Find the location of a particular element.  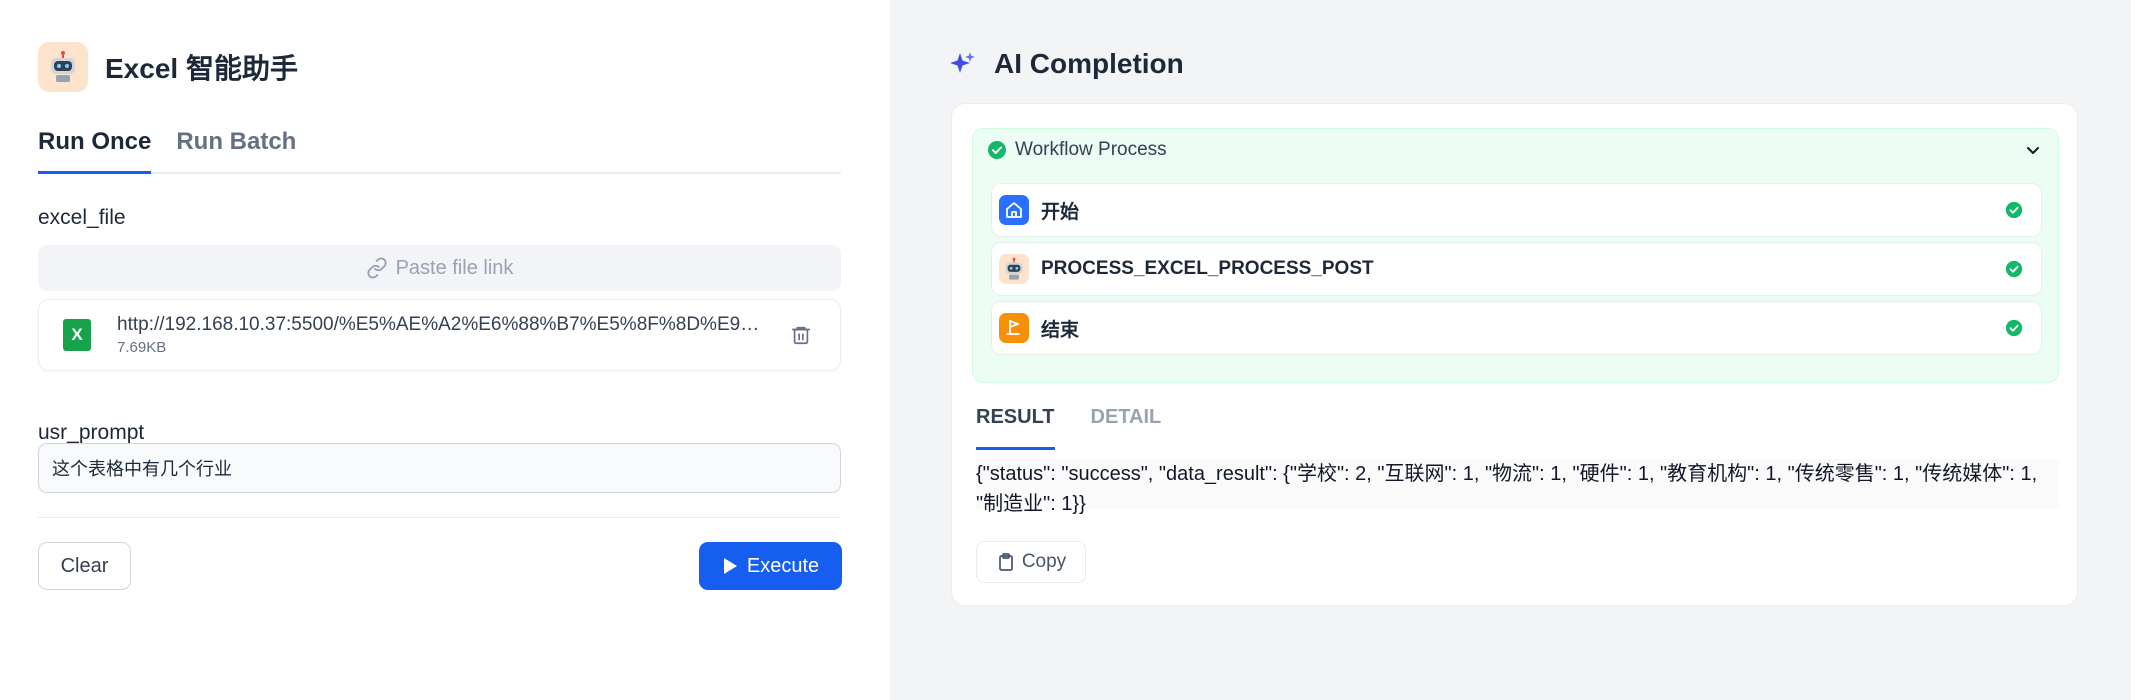

tab-run-once: Run Once is located at coordinates (95, 151).